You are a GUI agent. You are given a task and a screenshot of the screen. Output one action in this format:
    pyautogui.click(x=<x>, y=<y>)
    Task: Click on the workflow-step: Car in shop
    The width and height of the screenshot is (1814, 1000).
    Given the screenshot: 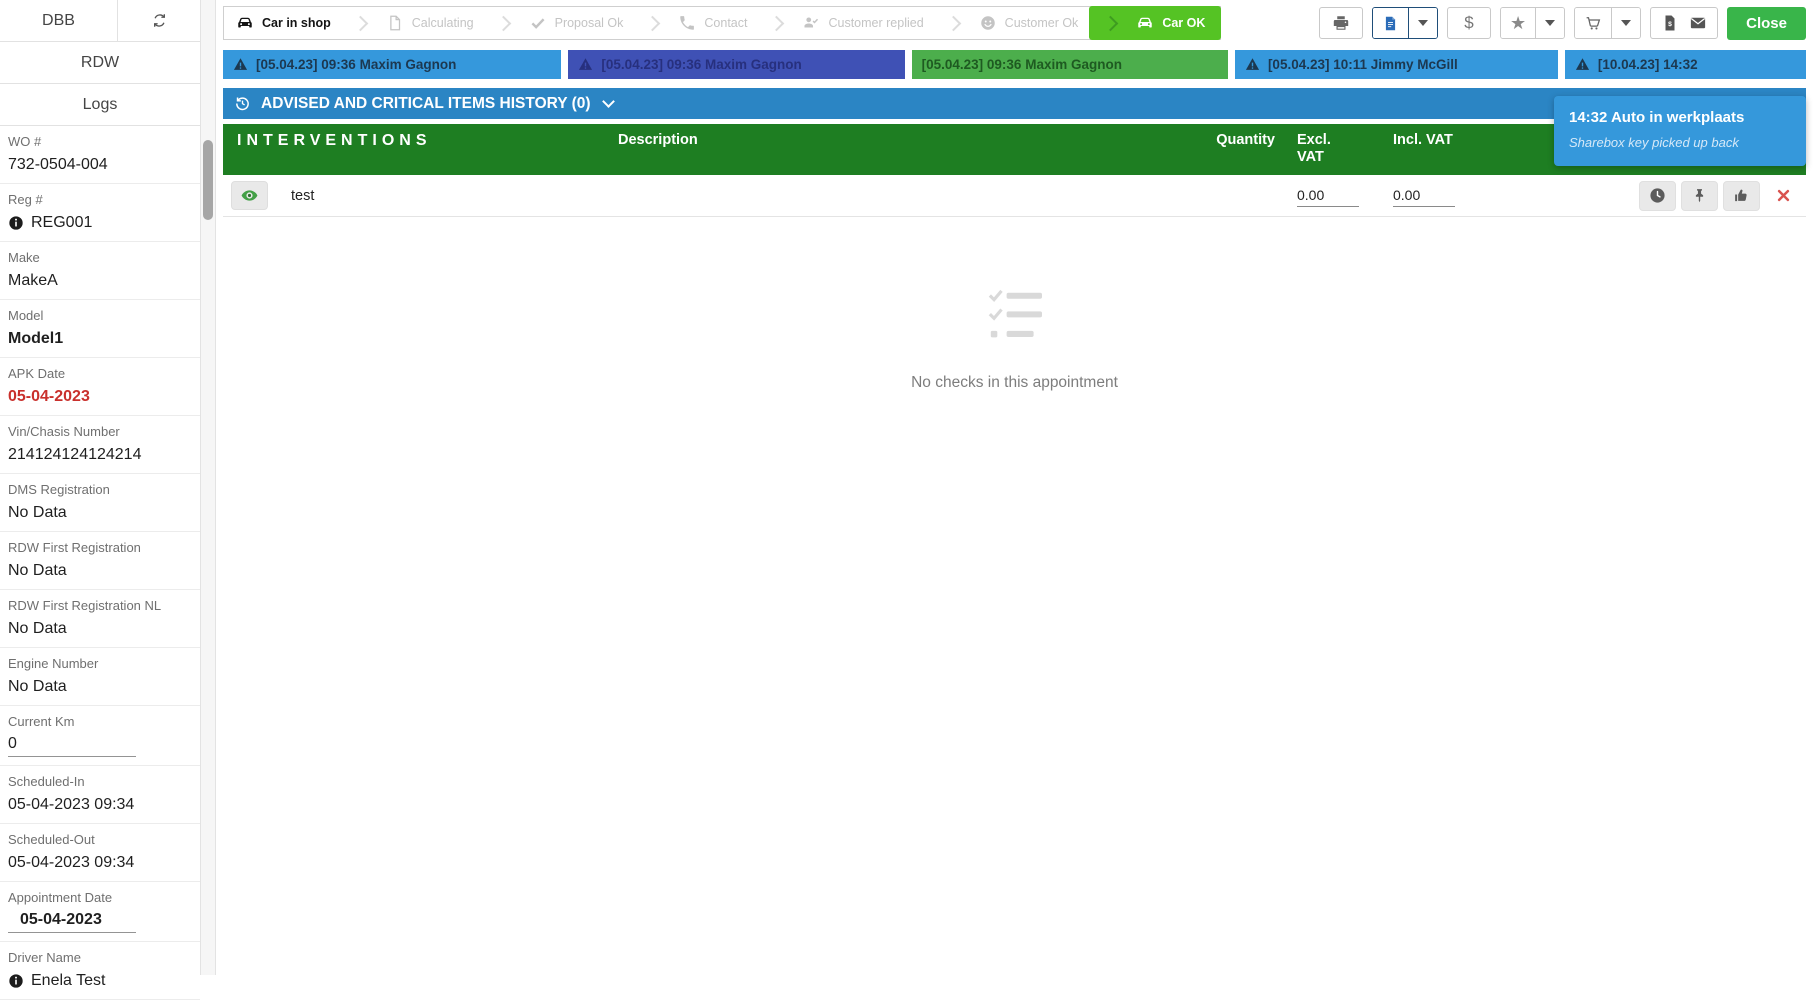 What is the action you would take?
    pyautogui.click(x=283, y=23)
    